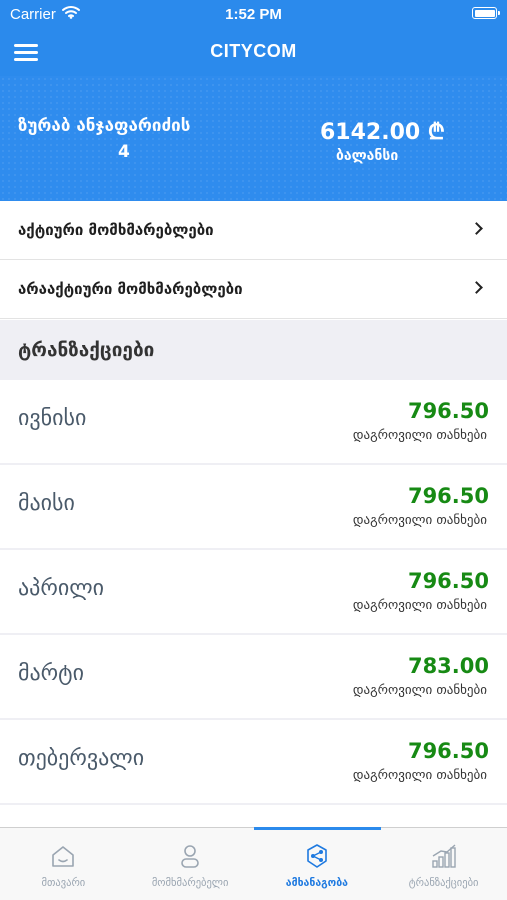  I want to click on tab-user: მომხმარებელი, so click(190, 864).